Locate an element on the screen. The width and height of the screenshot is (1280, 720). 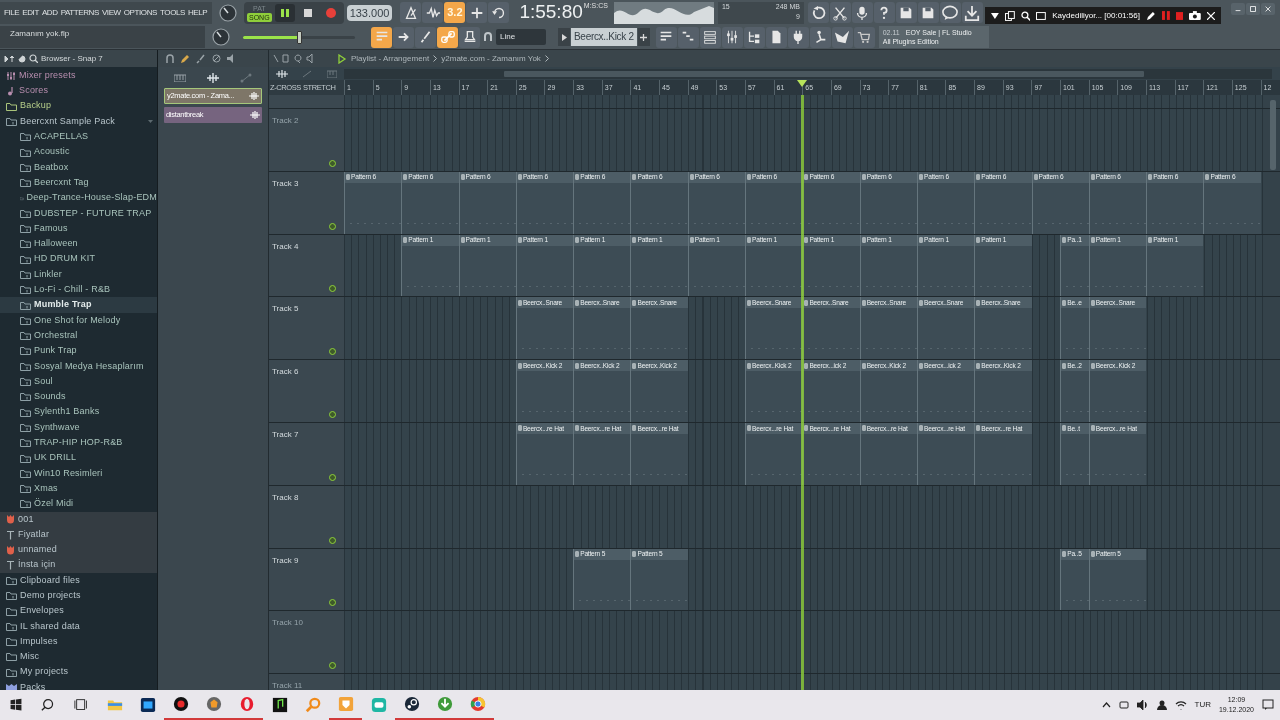
browser-item: Sounds is located at coordinates (78, 397).